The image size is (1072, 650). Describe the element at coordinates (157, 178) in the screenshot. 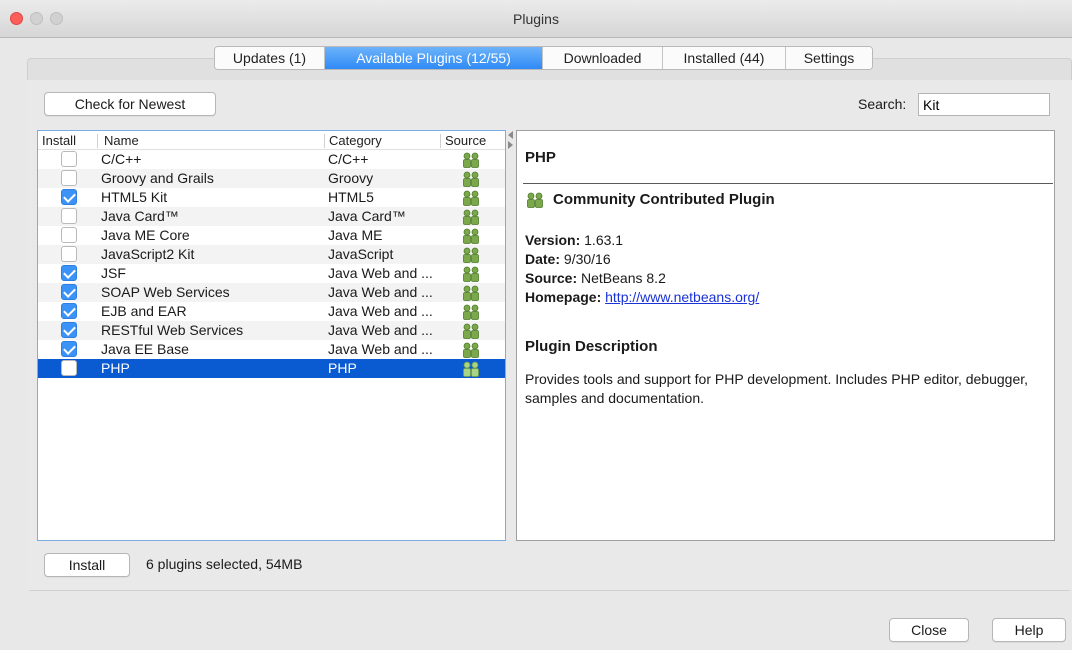

I see `plugin-name: Groovy and Grails` at that location.